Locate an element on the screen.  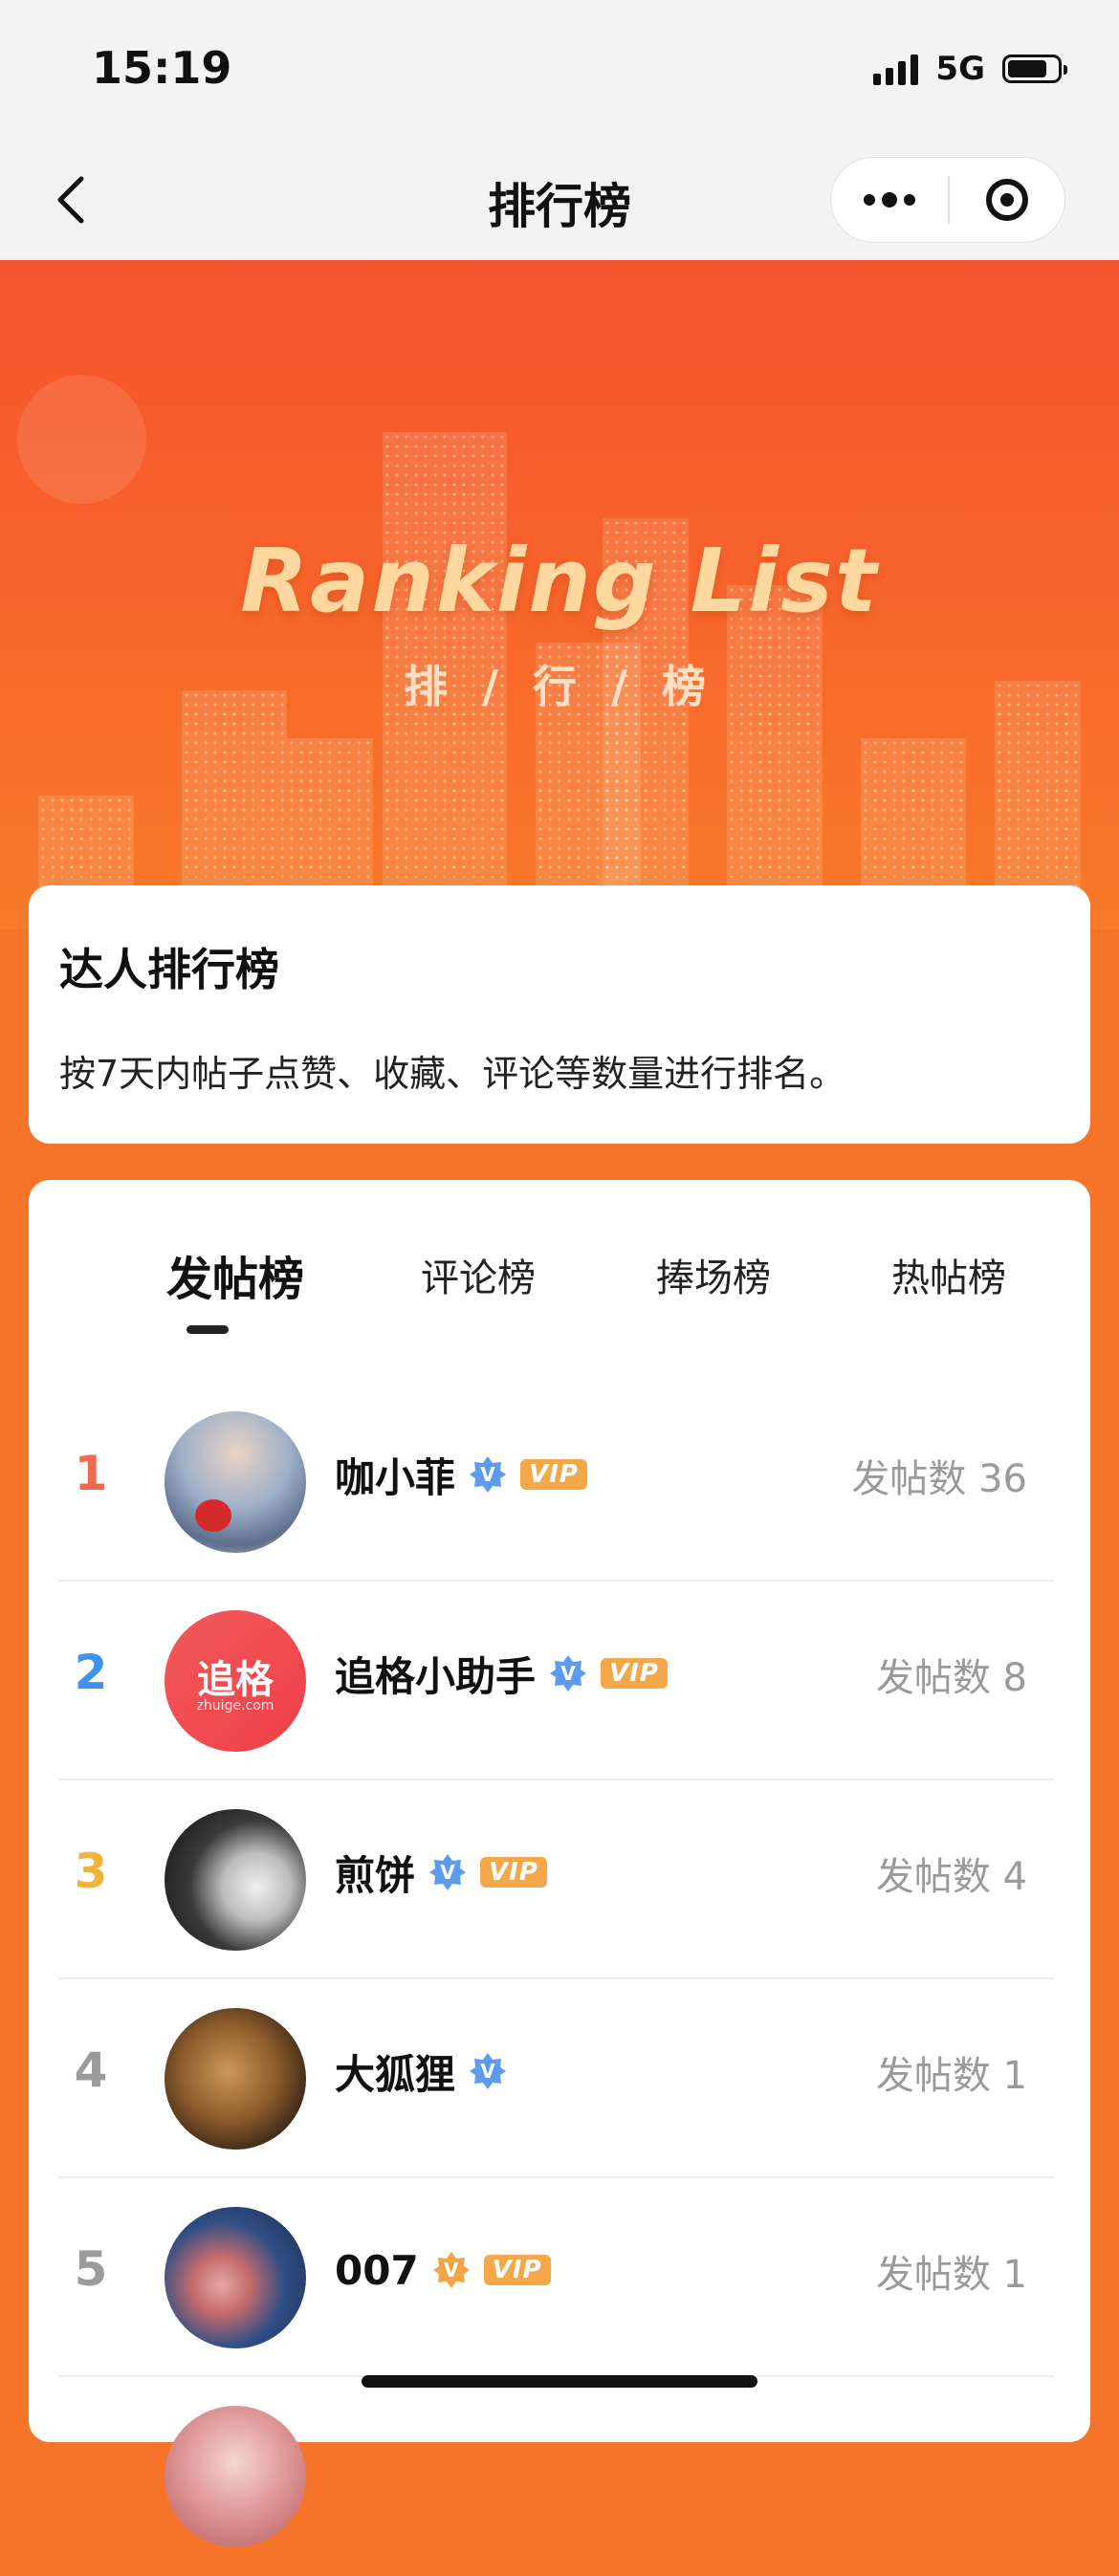
ranking-row is located at coordinates (556, 2476).